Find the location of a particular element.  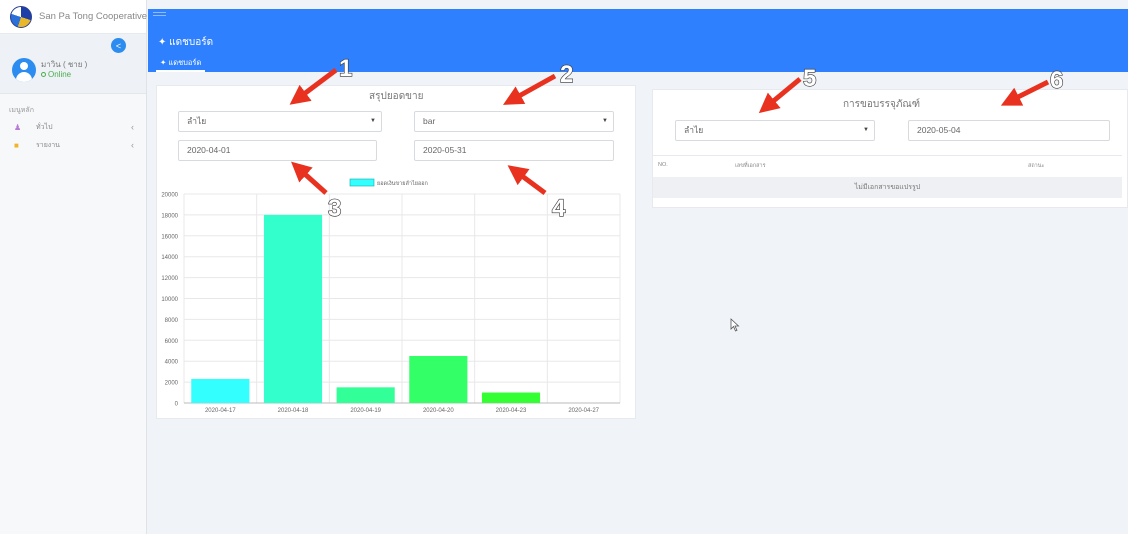

chart-type-value: bar is located at coordinates (429, 121).